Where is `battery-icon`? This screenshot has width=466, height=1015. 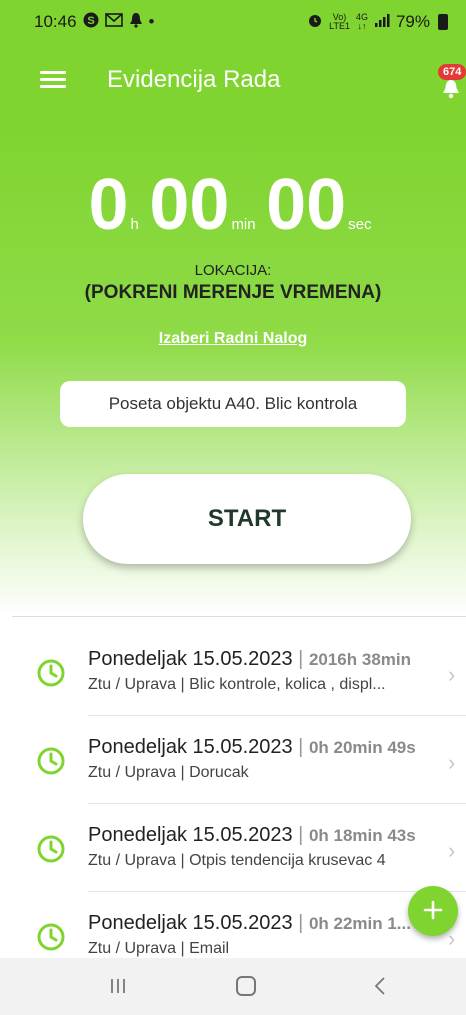 battery-icon is located at coordinates (443, 22).